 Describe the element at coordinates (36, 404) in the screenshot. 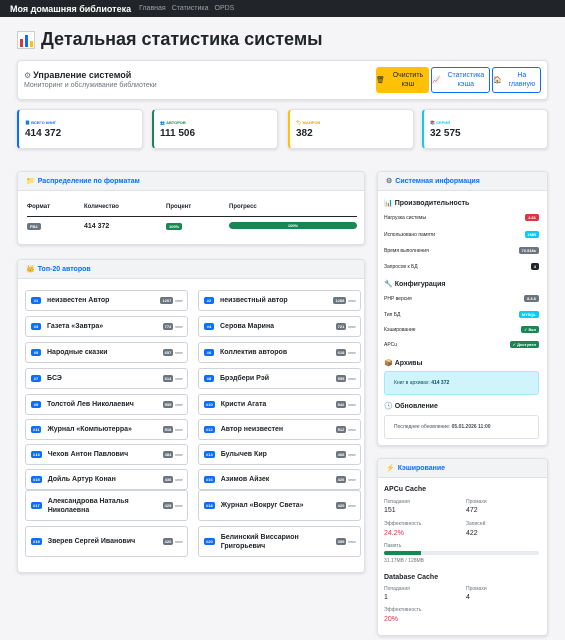

I see `author-rank-badge: #9` at that location.